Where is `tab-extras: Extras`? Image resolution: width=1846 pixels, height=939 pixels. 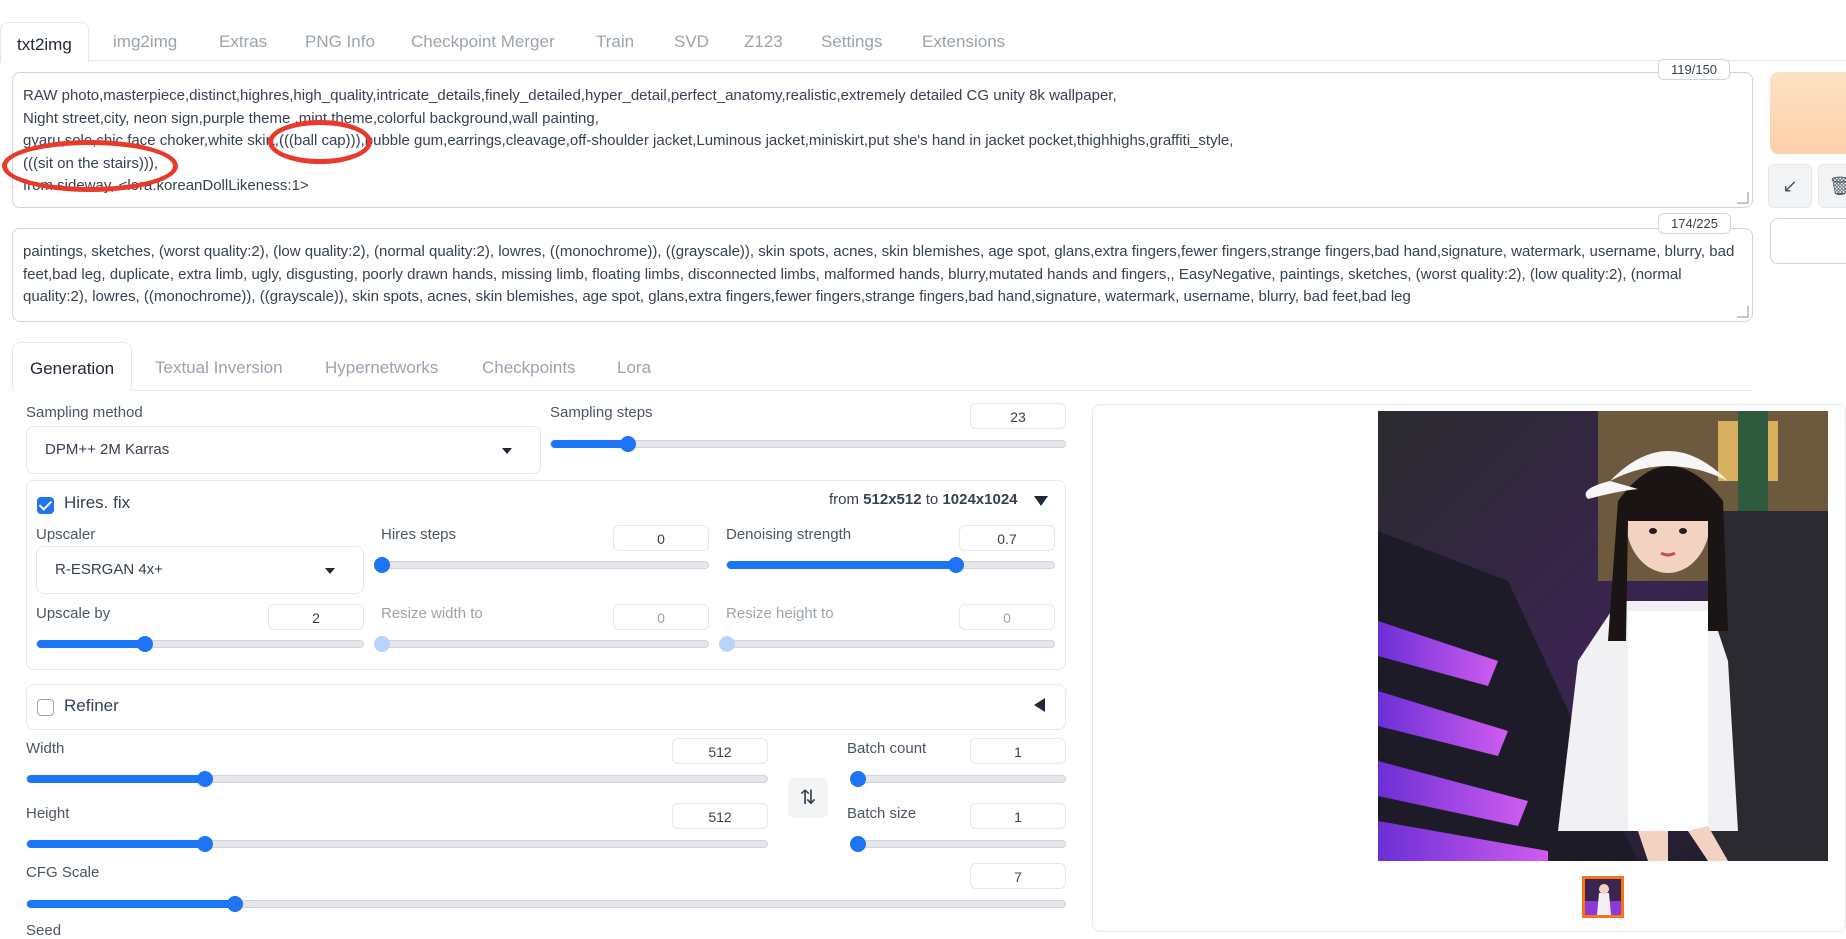
tab-extras: Extras is located at coordinates (243, 39).